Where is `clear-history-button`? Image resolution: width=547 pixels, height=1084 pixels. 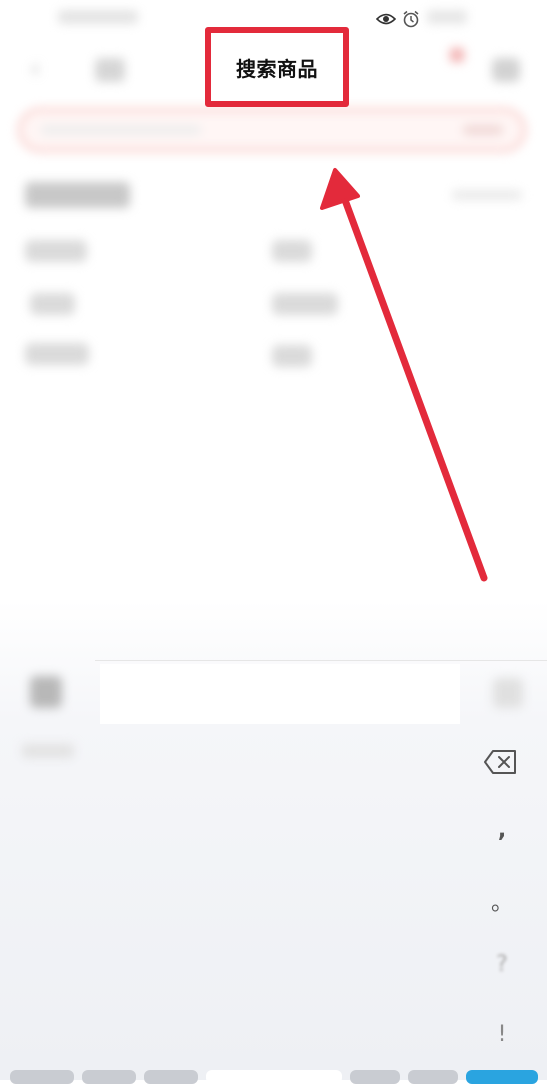
clear-history-button is located at coordinates (487, 195).